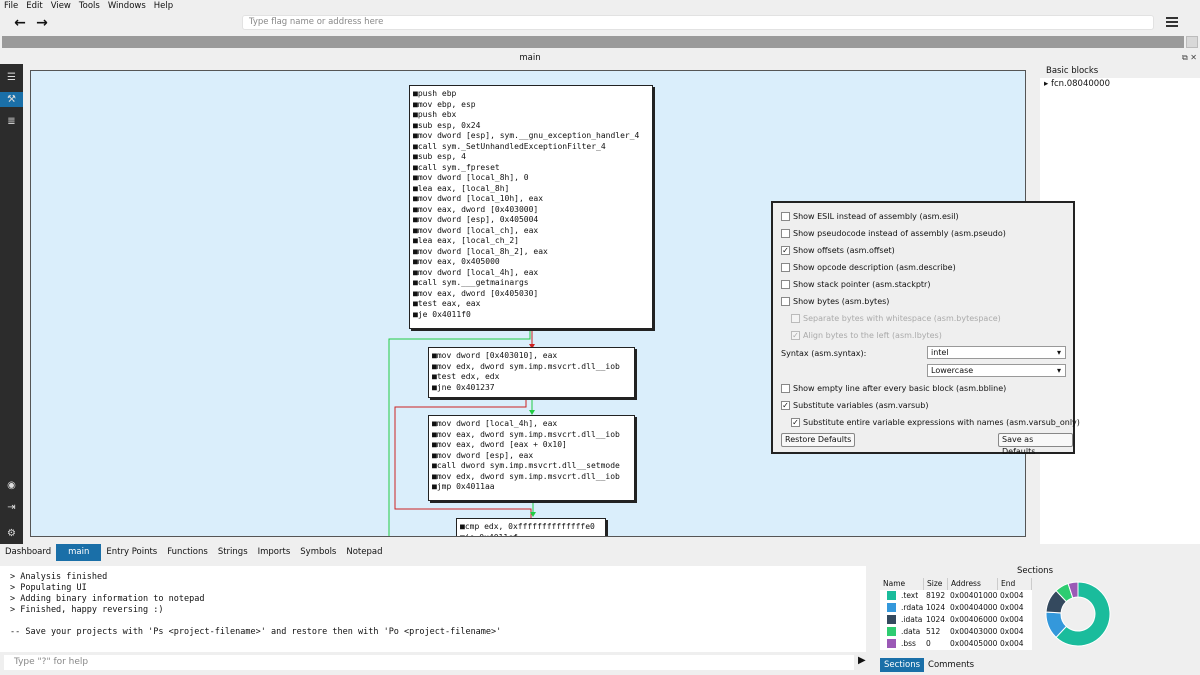 The width and height of the screenshot is (1200, 675). What do you see at coordinates (936, 619) in the screenshot?
I see `section-size: 1024` at bounding box center [936, 619].